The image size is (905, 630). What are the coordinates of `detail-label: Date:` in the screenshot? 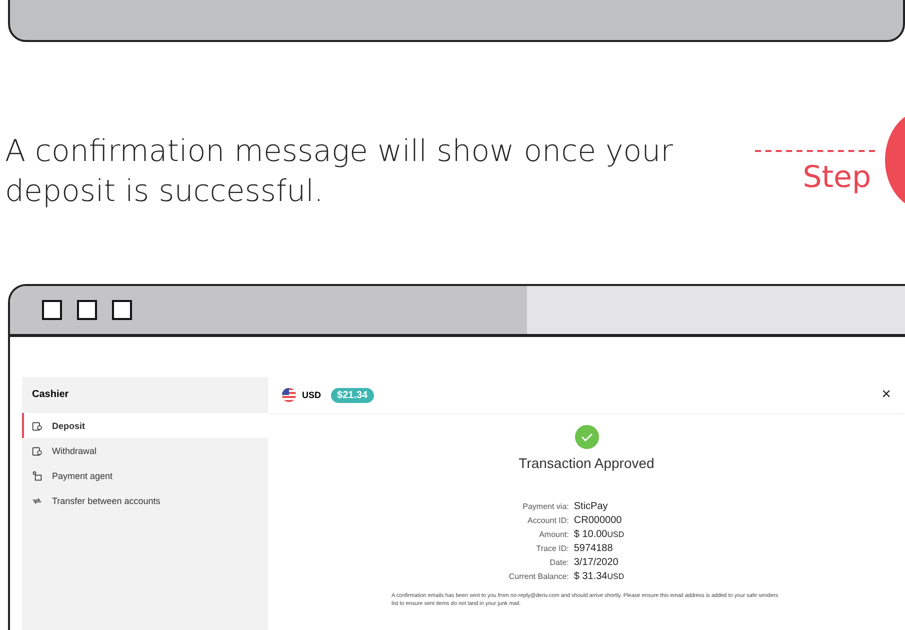 It's located at (558, 562).